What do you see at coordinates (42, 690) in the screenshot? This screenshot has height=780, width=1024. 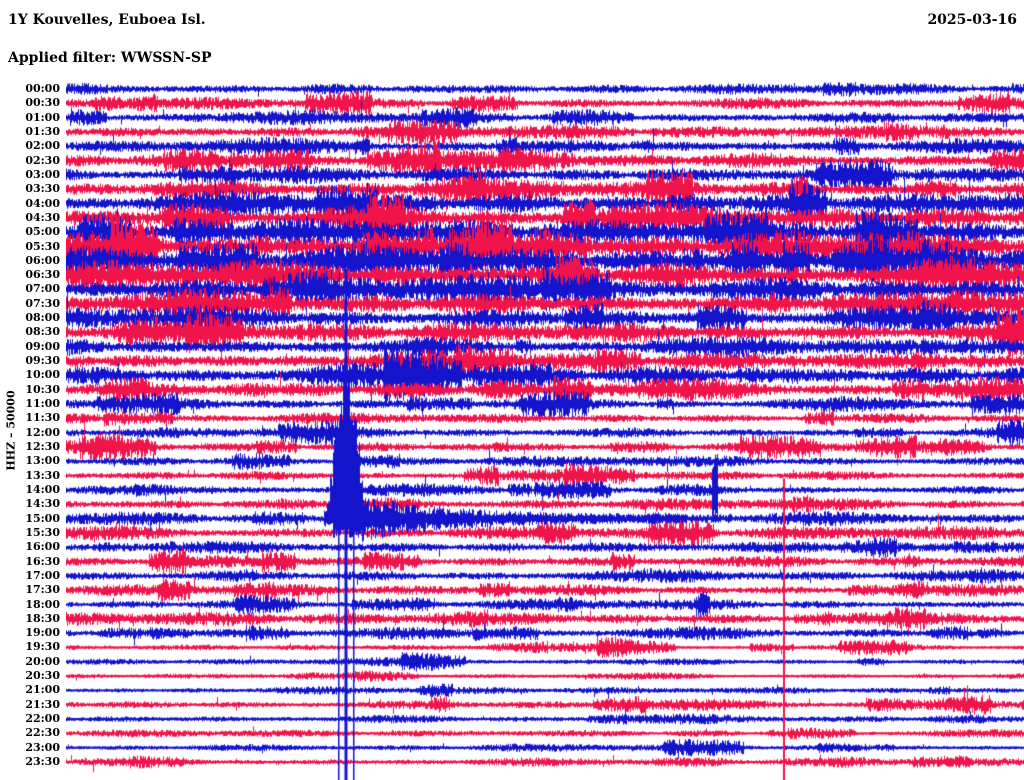 I see `time-label: 21:00` at bounding box center [42, 690].